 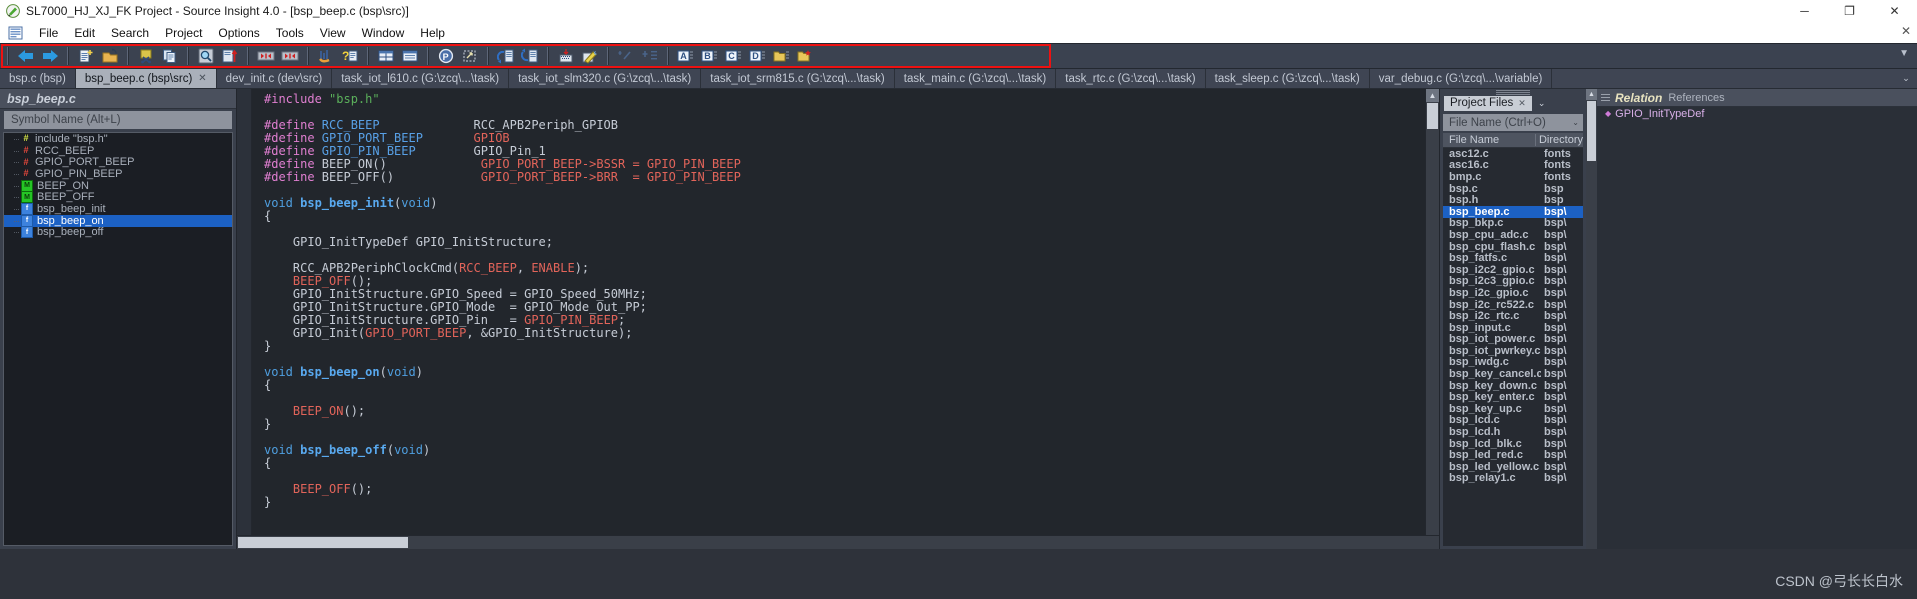 I want to click on back-icon, so click(x=26, y=56).